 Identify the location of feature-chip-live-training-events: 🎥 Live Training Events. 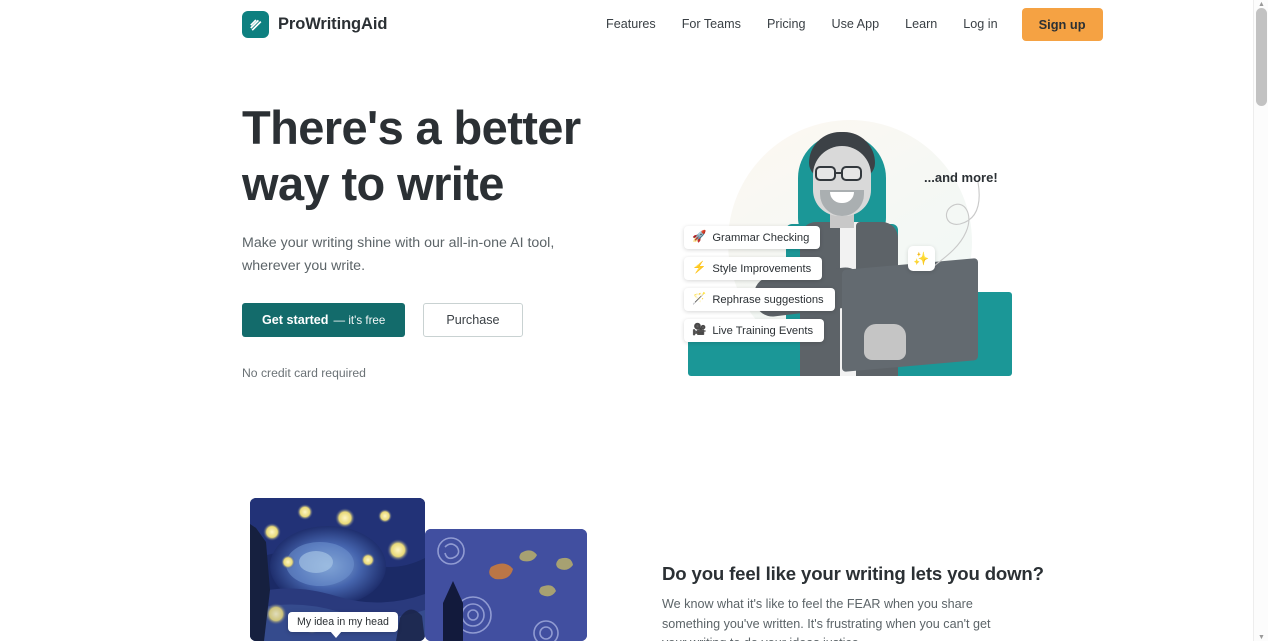
(754, 330).